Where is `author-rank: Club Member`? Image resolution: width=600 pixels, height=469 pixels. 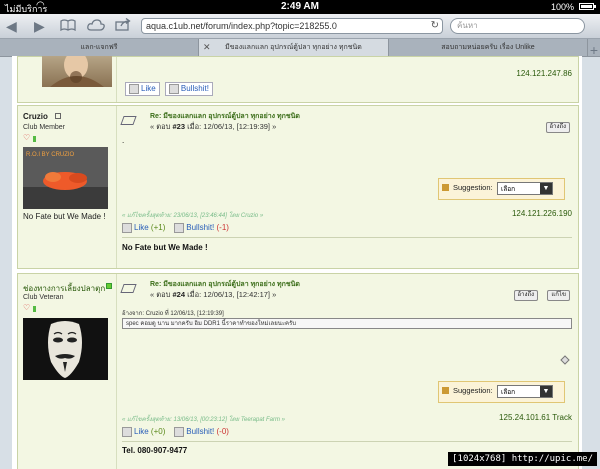
author-rank: Club Member is located at coordinates (44, 127).